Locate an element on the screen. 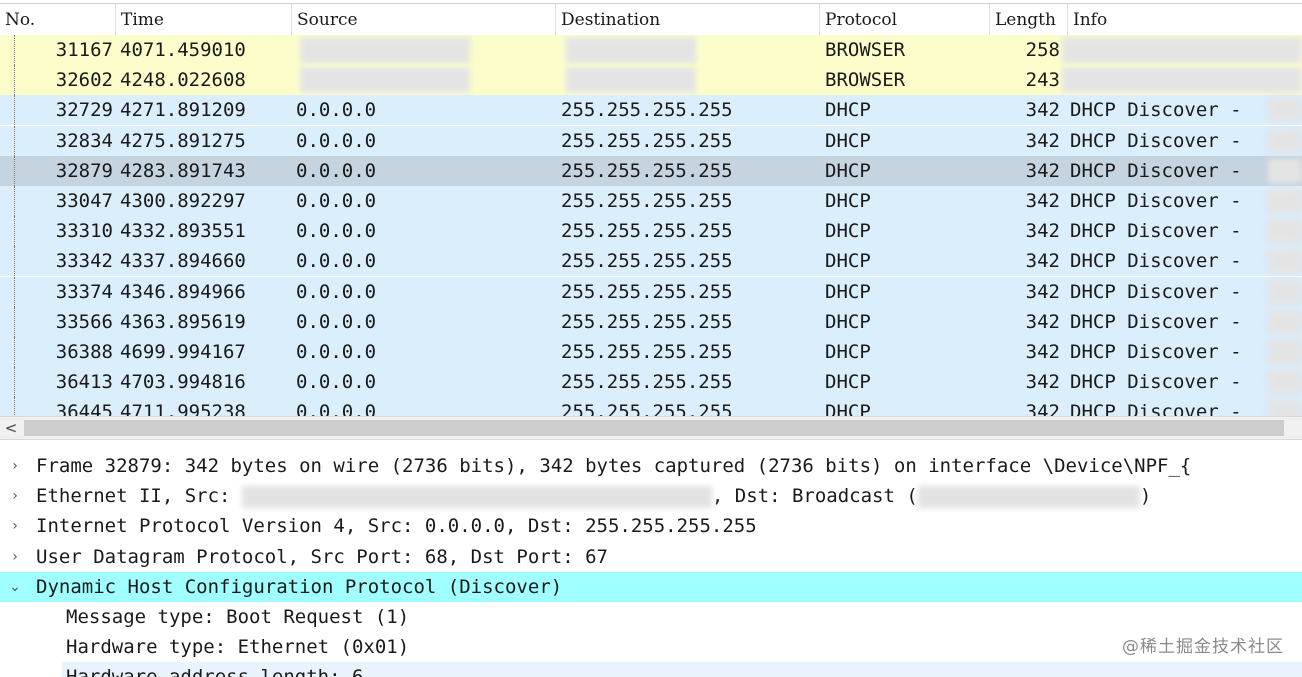 This screenshot has height=677, width=1302. dhcp-field-item: Message type: Boot Request (1) is located at coordinates (651, 617).